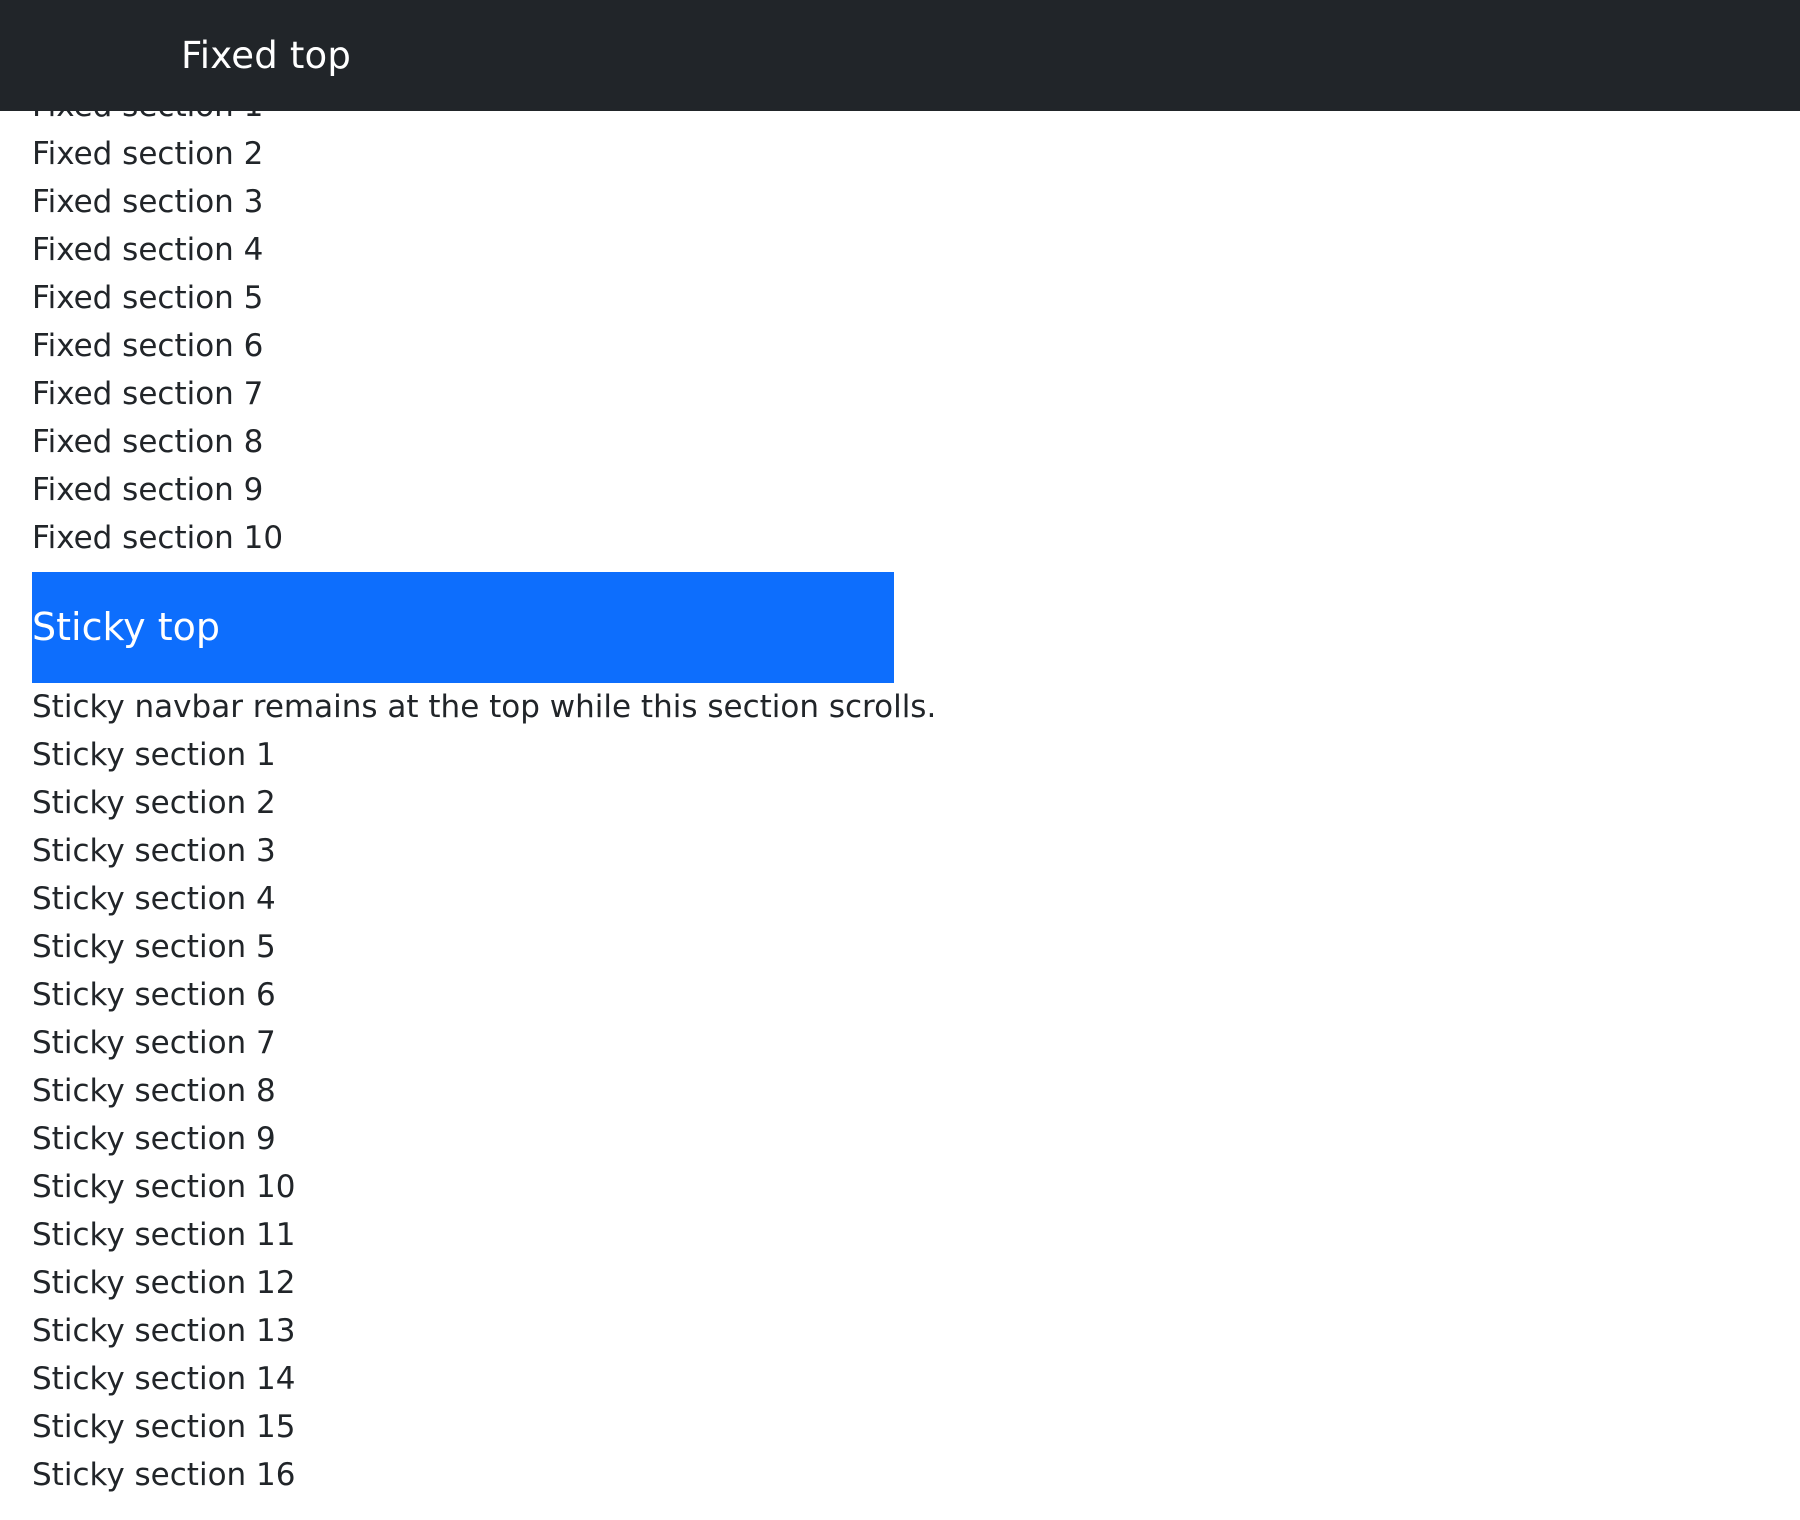 The image size is (1800, 1520). Describe the element at coordinates (154, 899) in the screenshot. I see `sticky-section-4: Sticky section 4` at that location.